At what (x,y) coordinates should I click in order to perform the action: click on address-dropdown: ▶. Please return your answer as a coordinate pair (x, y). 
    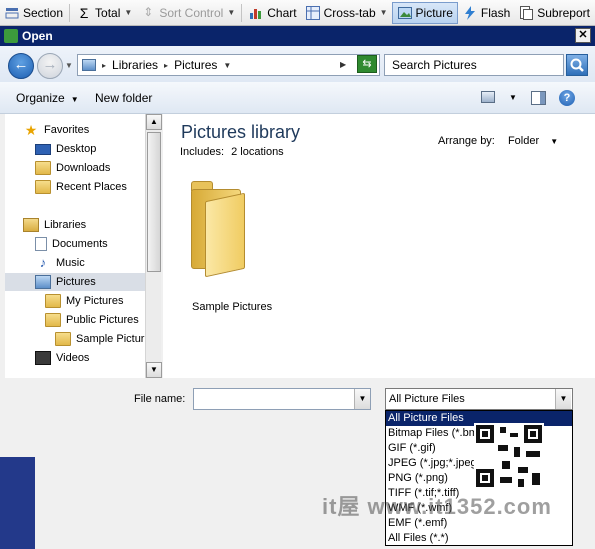
    Looking at the image, I should click on (343, 65).